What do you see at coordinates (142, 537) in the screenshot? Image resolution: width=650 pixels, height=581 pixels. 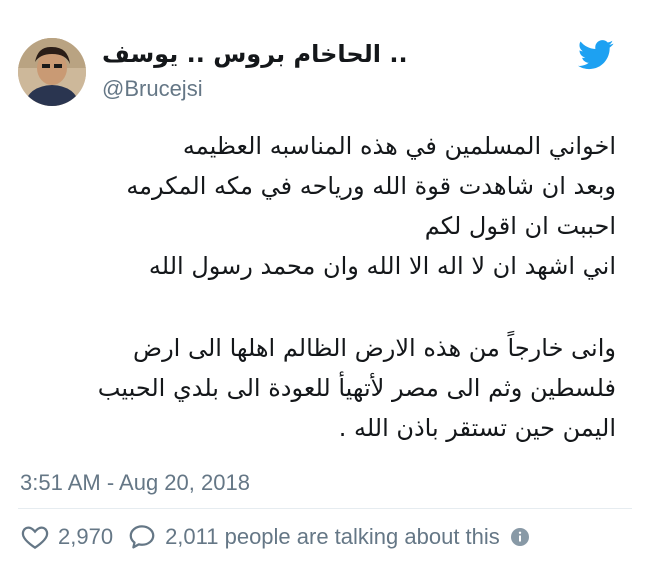 I see `speech-bubble-icon` at bounding box center [142, 537].